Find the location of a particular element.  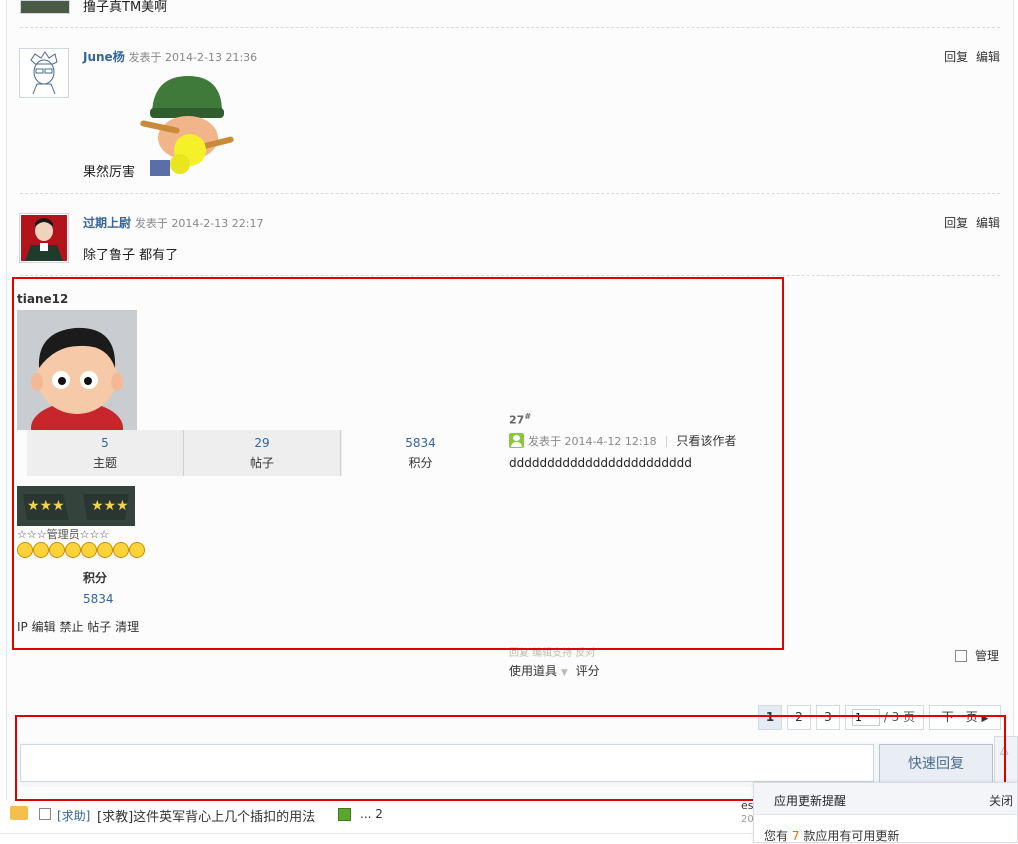

notice-body: 您有 7 款应用有可用更新 is located at coordinates (885, 829).